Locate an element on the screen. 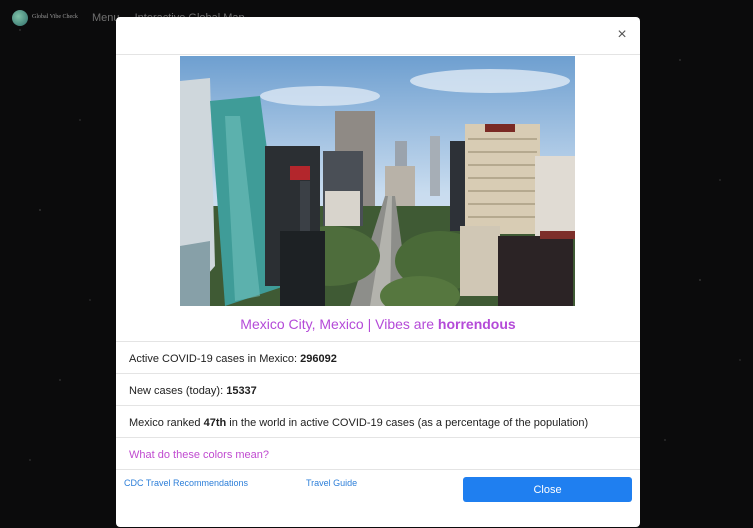  colors-help-link: What do these colors mean? is located at coordinates (199, 455).